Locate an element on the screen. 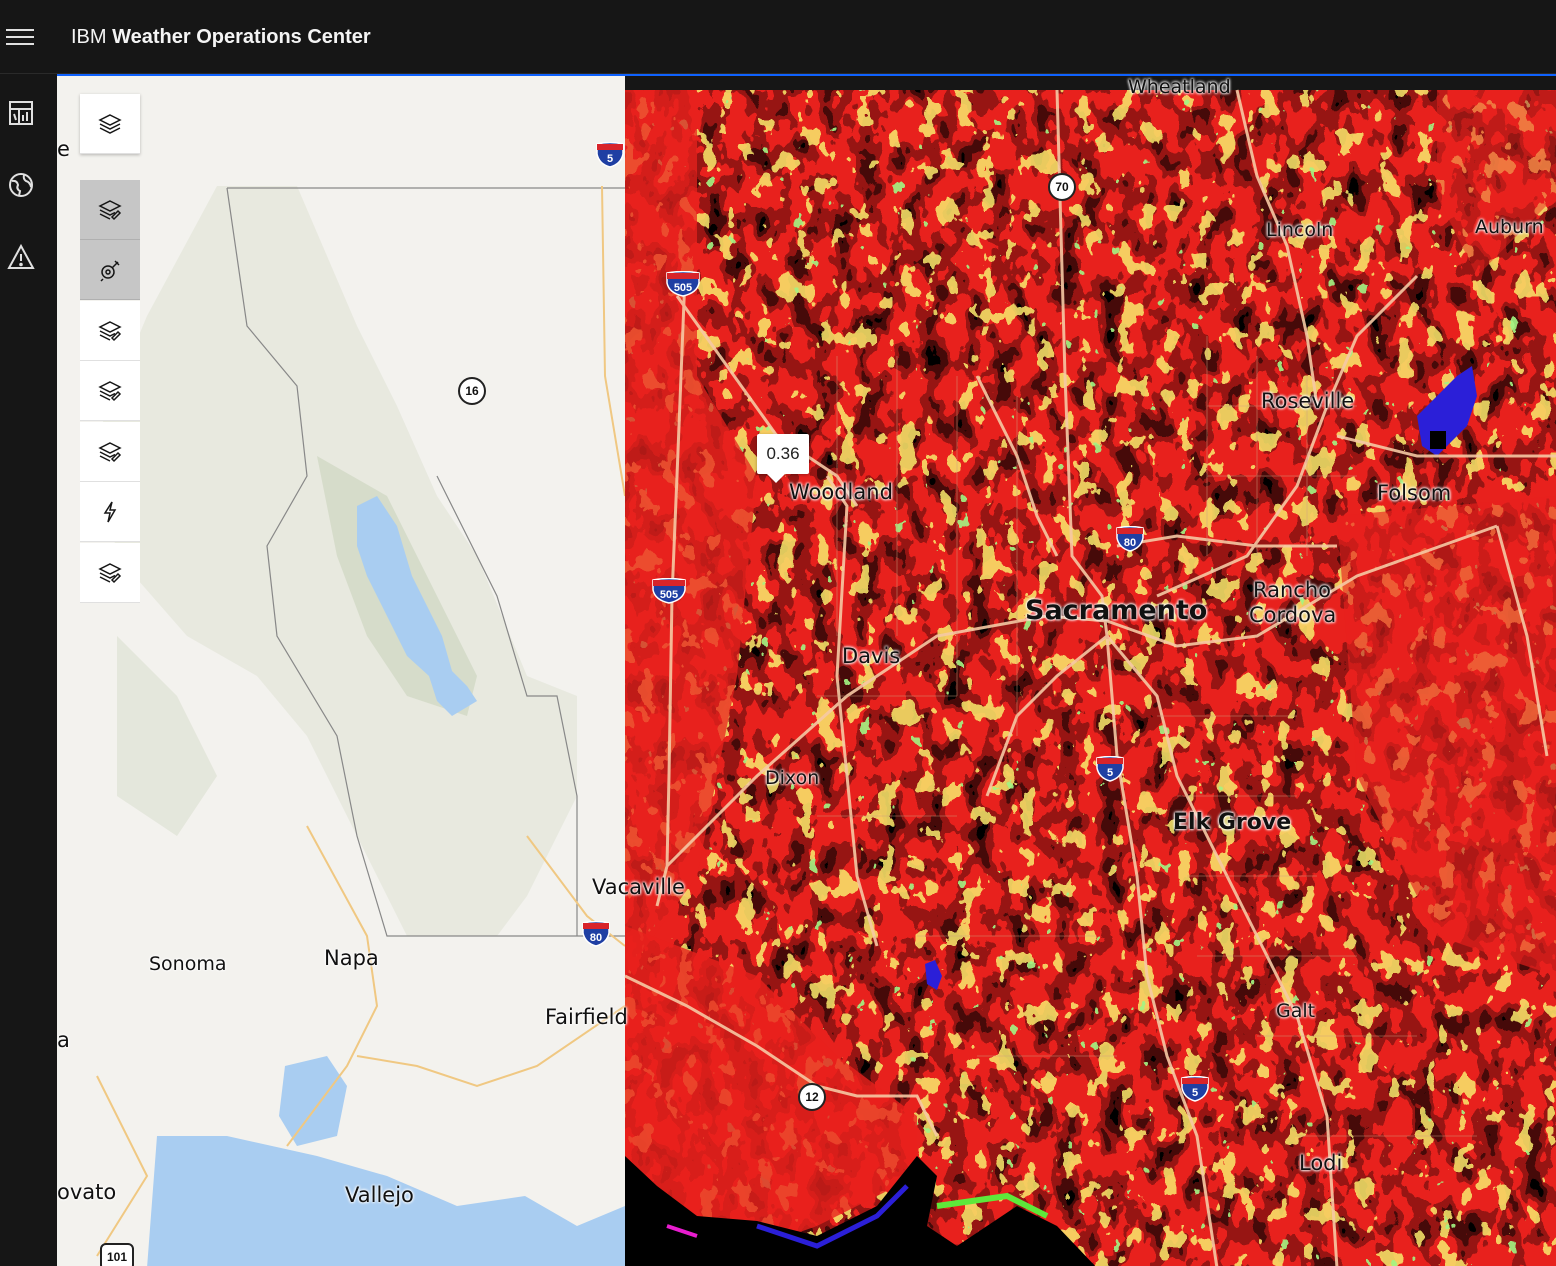 The height and width of the screenshot is (1266, 1556). value-tooltip: 0.36 is located at coordinates (783, 458).